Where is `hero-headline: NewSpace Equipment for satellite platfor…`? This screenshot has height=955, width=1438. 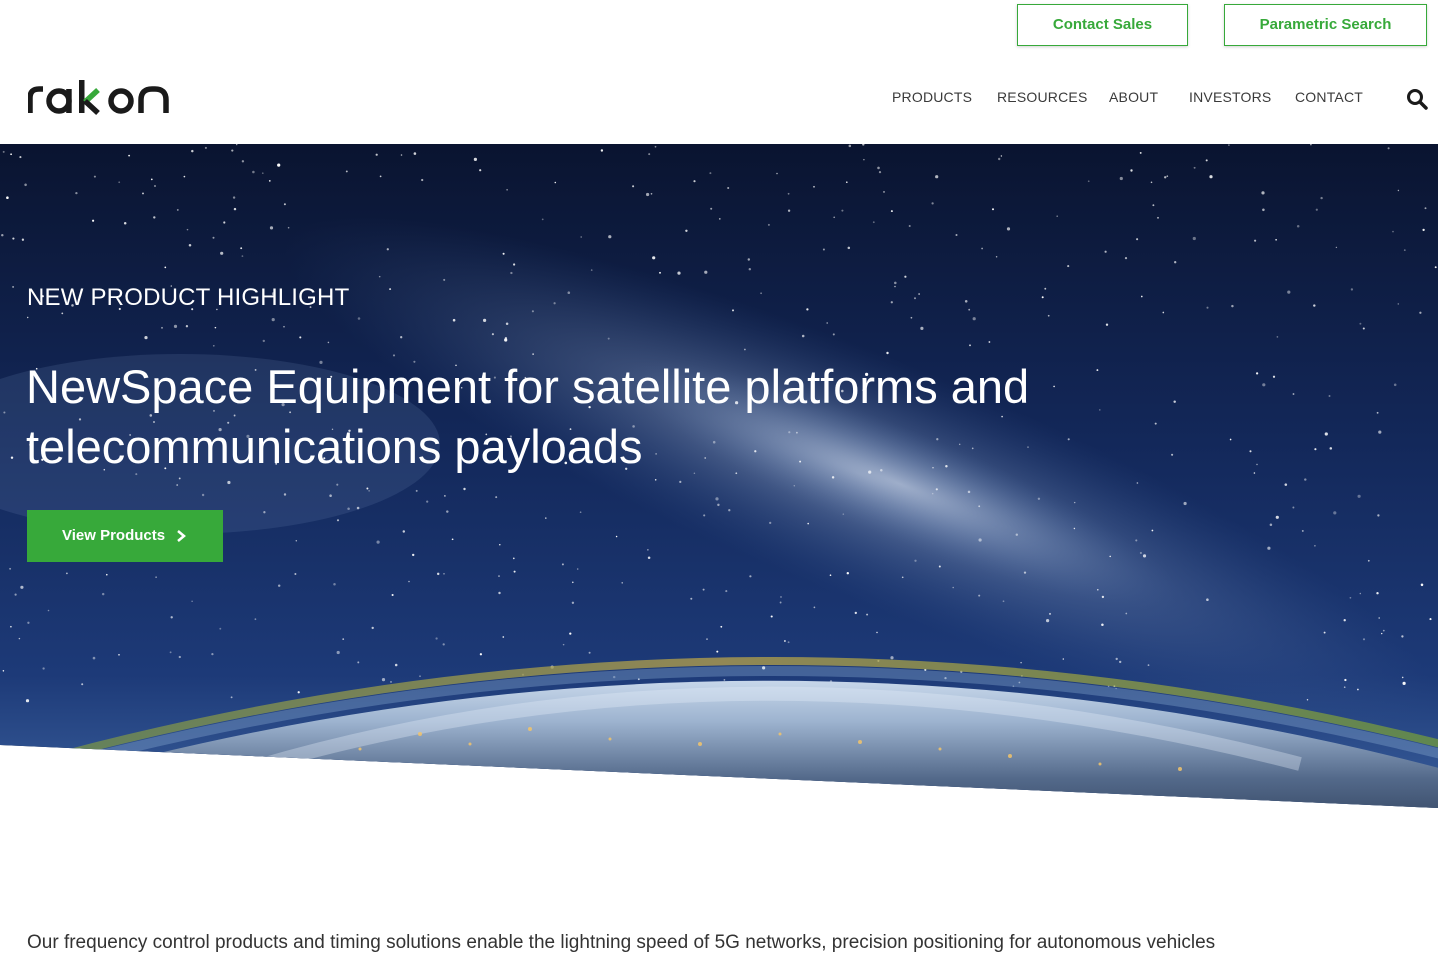 hero-headline: NewSpace Equipment for satellite platfor… is located at coordinates (528, 416).